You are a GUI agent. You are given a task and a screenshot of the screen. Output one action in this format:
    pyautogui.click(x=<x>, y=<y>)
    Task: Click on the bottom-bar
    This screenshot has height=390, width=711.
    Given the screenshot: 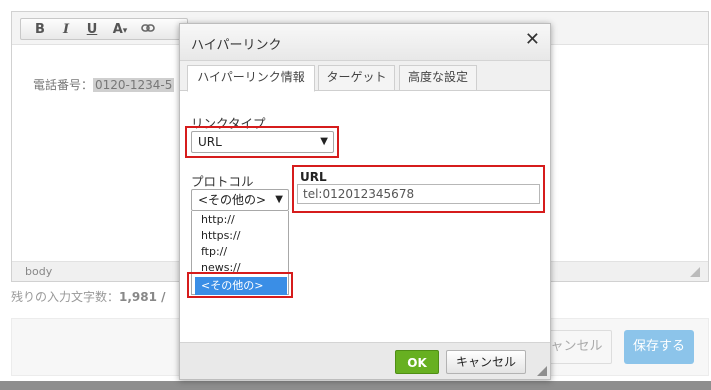 What is the action you would take?
    pyautogui.click(x=355, y=385)
    